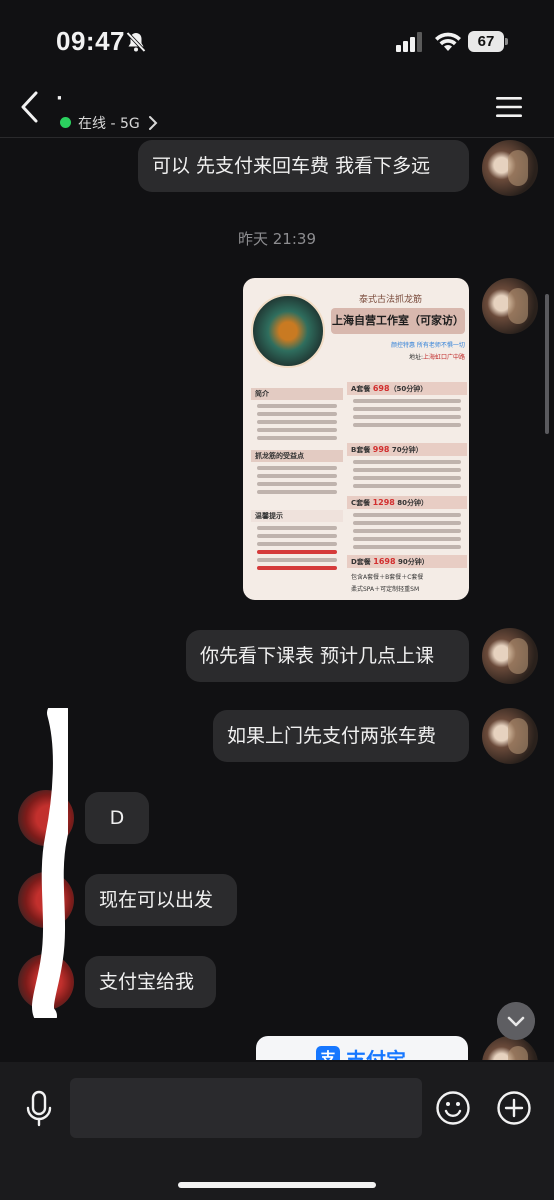 The image size is (554, 1200). What do you see at coordinates (409, 42) in the screenshot?
I see `cellular-signal-icon` at bounding box center [409, 42].